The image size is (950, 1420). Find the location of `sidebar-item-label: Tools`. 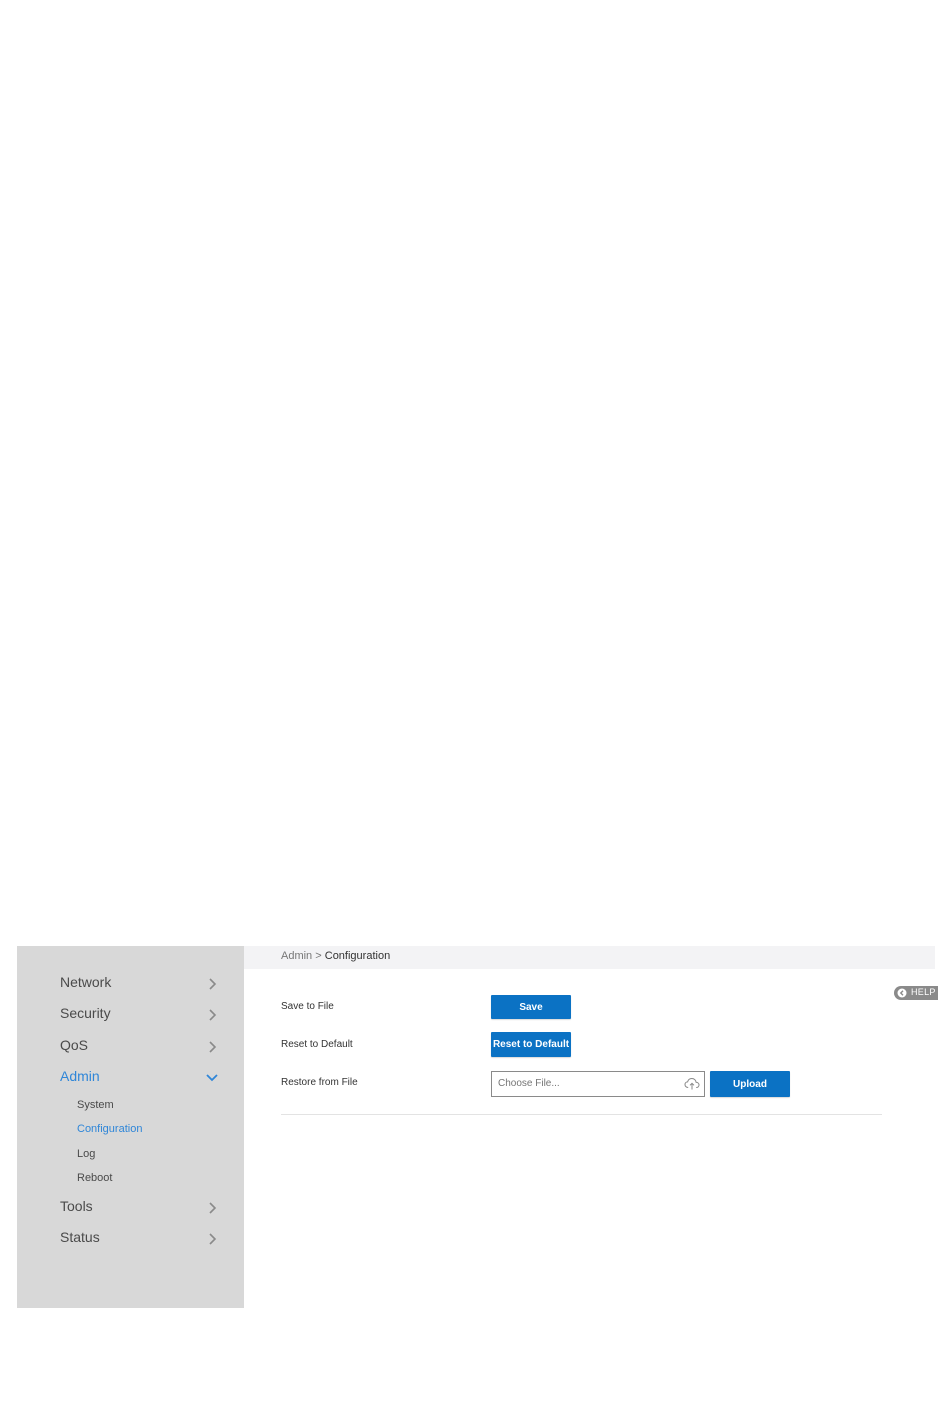

sidebar-item-label: Tools is located at coordinates (76, 1206).